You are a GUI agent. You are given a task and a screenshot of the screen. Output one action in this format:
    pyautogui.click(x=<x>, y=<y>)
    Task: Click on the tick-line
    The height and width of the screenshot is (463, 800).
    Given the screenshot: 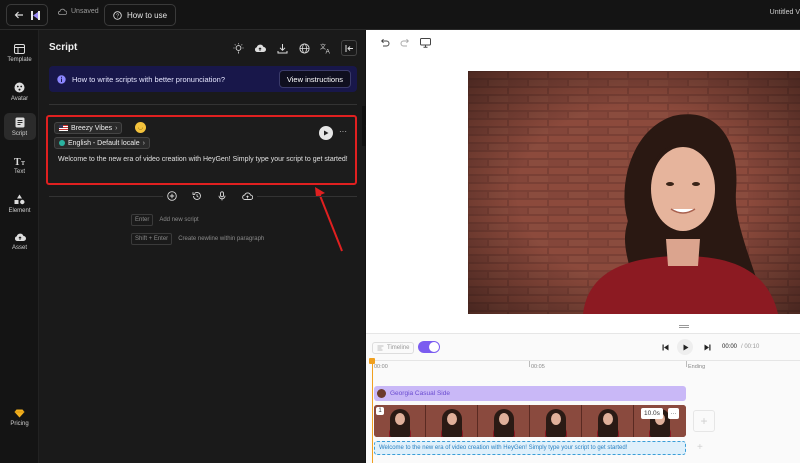 What is the action you would take?
    pyautogui.click(x=529, y=364)
    